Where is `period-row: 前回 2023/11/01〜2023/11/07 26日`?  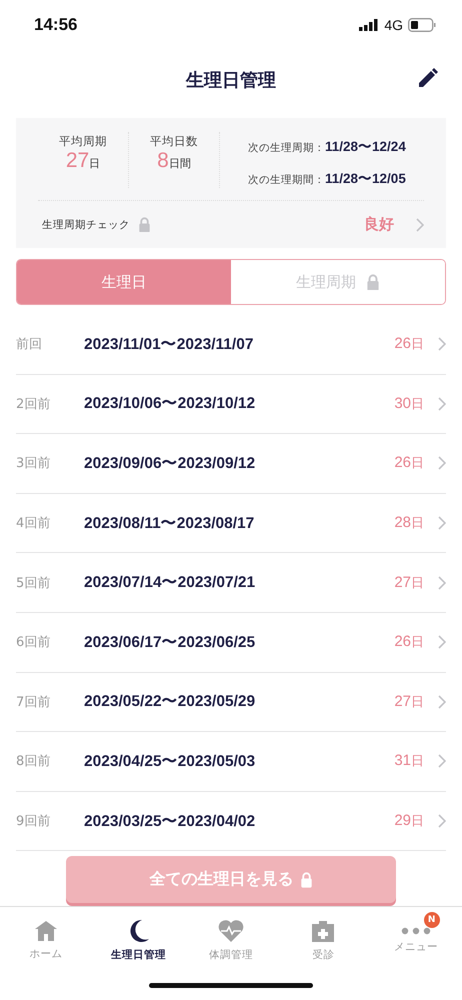 period-row: 前回 2023/11/01〜2023/11/07 26日 is located at coordinates (231, 345).